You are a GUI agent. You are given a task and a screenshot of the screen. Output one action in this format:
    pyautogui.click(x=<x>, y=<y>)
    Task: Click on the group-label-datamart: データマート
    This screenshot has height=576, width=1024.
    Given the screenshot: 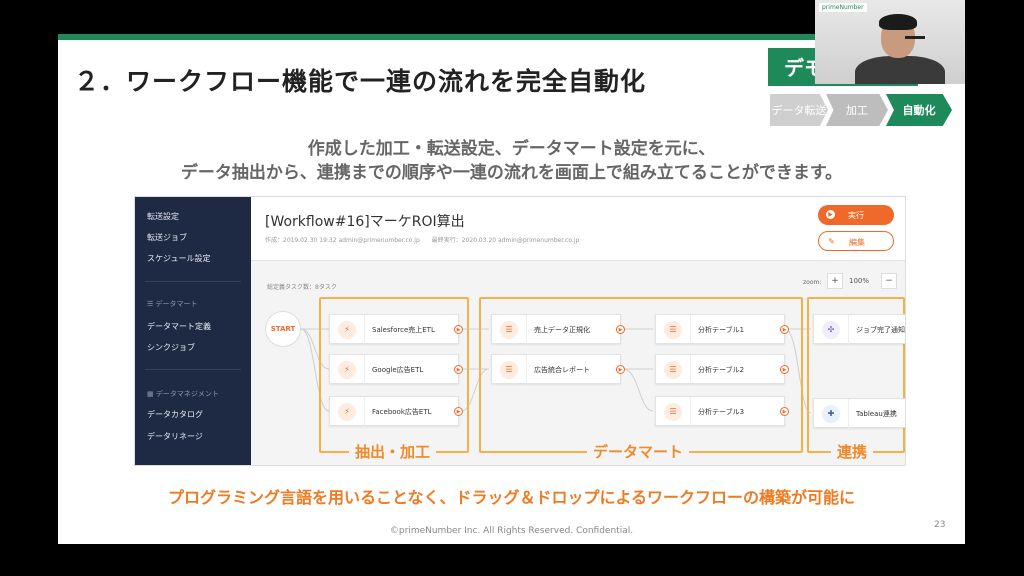 What is the action you would take?
    pyautogui.click(x=638, y=451)
    